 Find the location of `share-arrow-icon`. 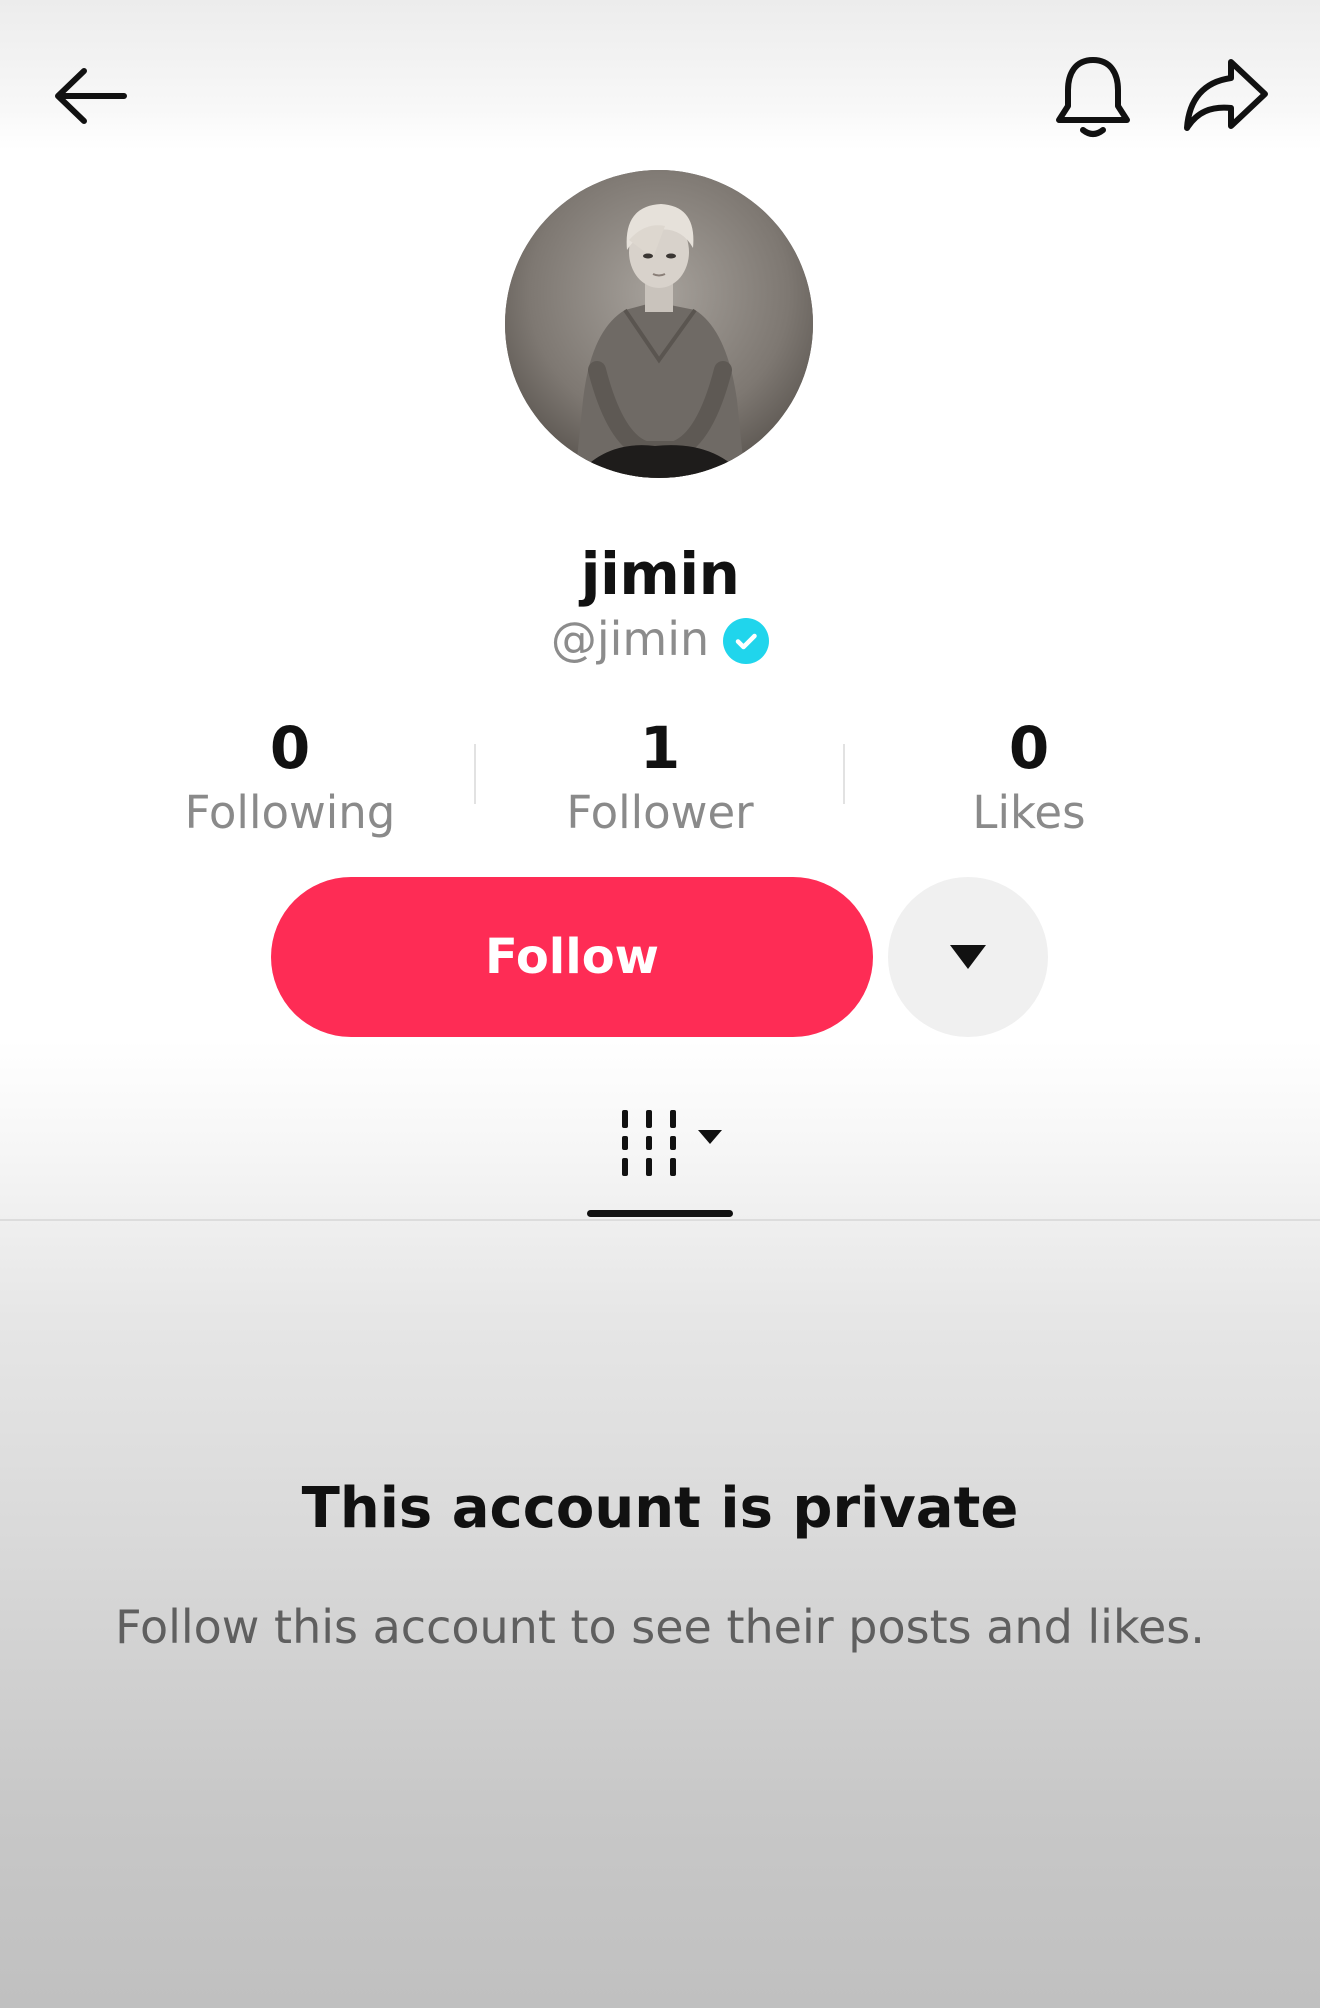

share-arrow-icon is located at coordinates (1226, 95).